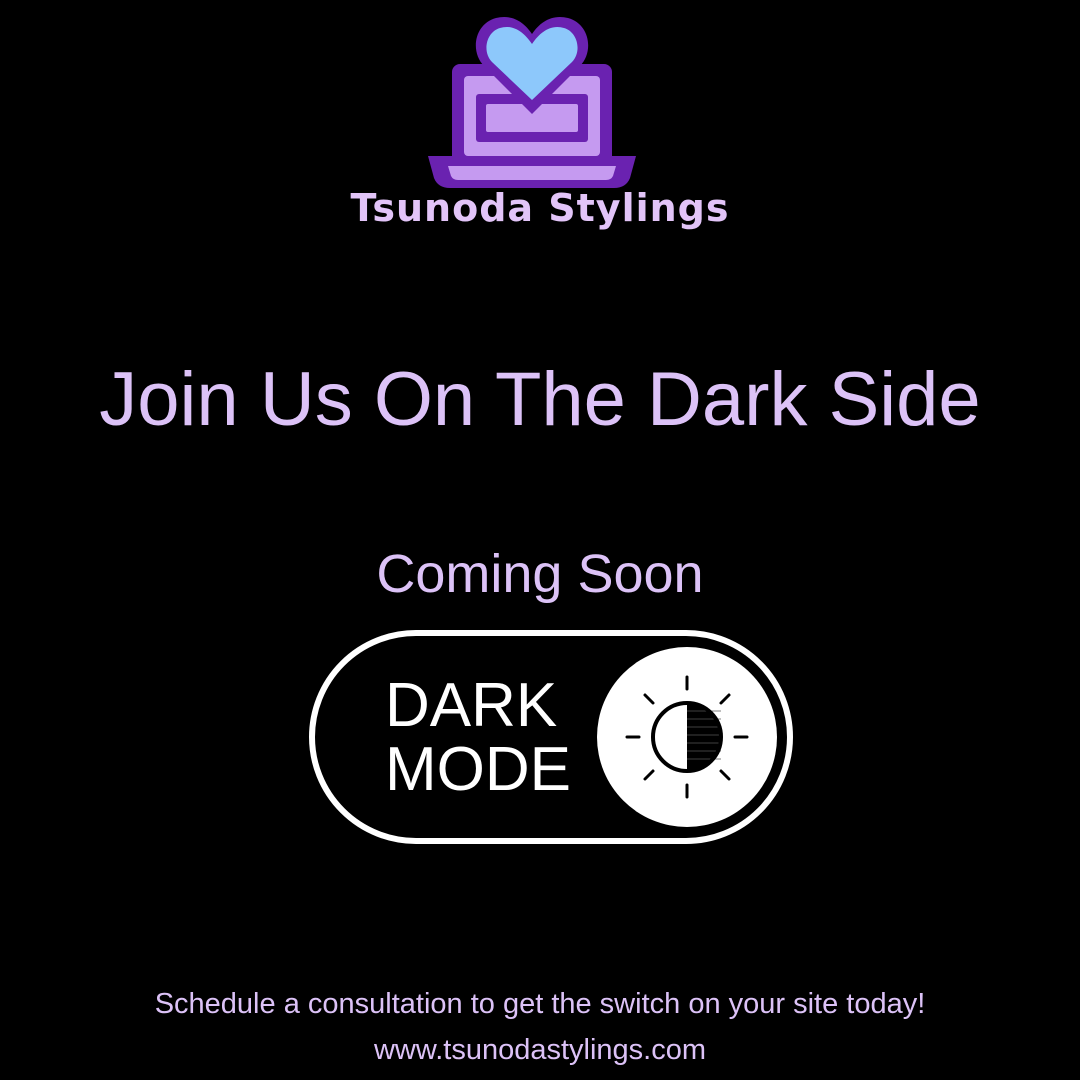  What do you see at coordinates (478, 769) in the screenshot?
I see `toggle-label-line2: MODE` at bounding box center [478, 769].